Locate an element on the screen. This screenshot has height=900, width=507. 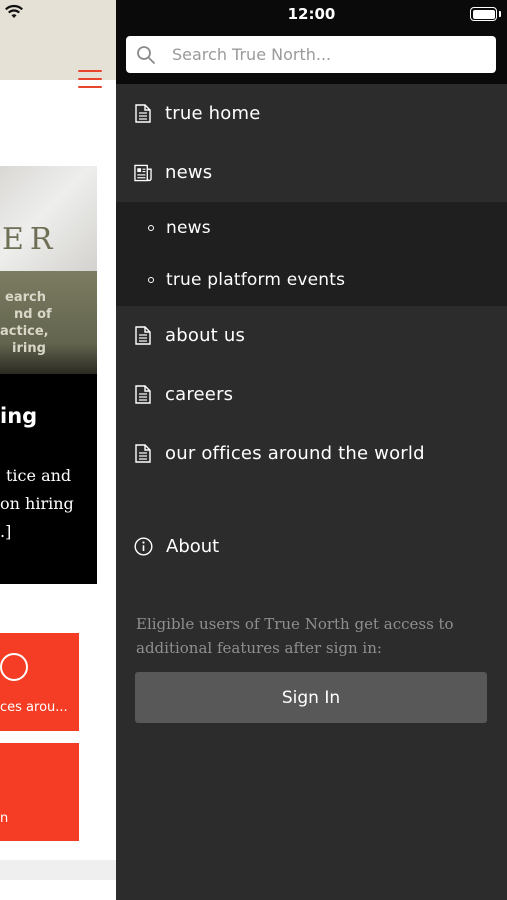
battery-tip is located at coordinates (500, 14).